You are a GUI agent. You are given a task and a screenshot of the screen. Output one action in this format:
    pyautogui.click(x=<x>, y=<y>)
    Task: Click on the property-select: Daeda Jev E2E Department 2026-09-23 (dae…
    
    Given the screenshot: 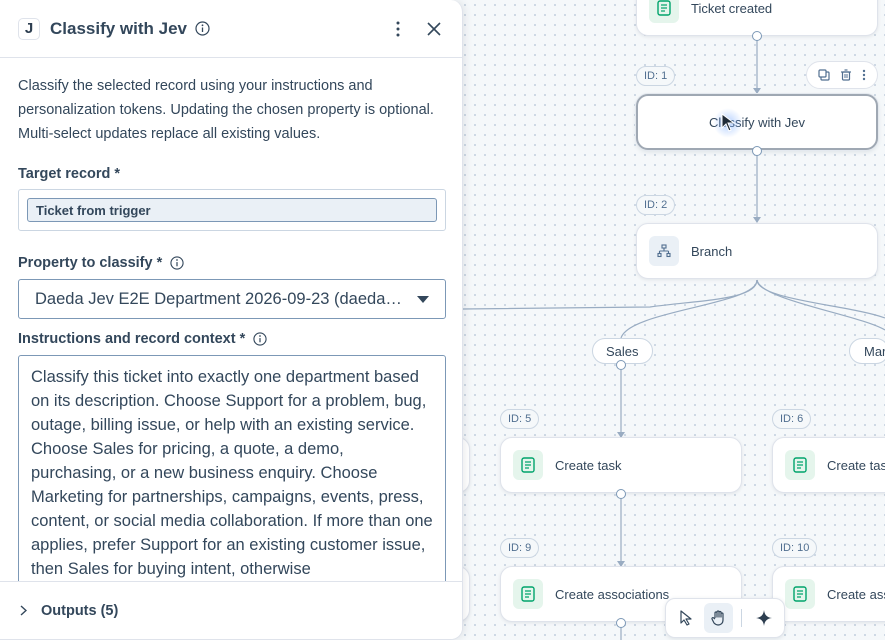 What is the action you would take?
    pyautogui.click(x=232, y=299)
    